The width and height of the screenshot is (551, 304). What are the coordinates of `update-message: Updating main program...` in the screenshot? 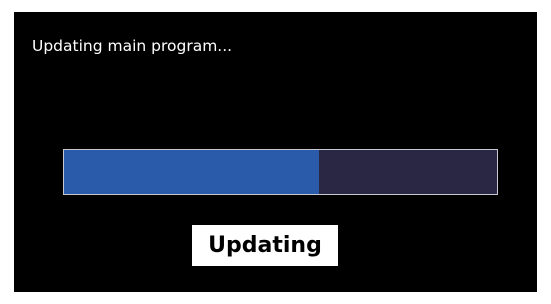 It's located at (132, 46).